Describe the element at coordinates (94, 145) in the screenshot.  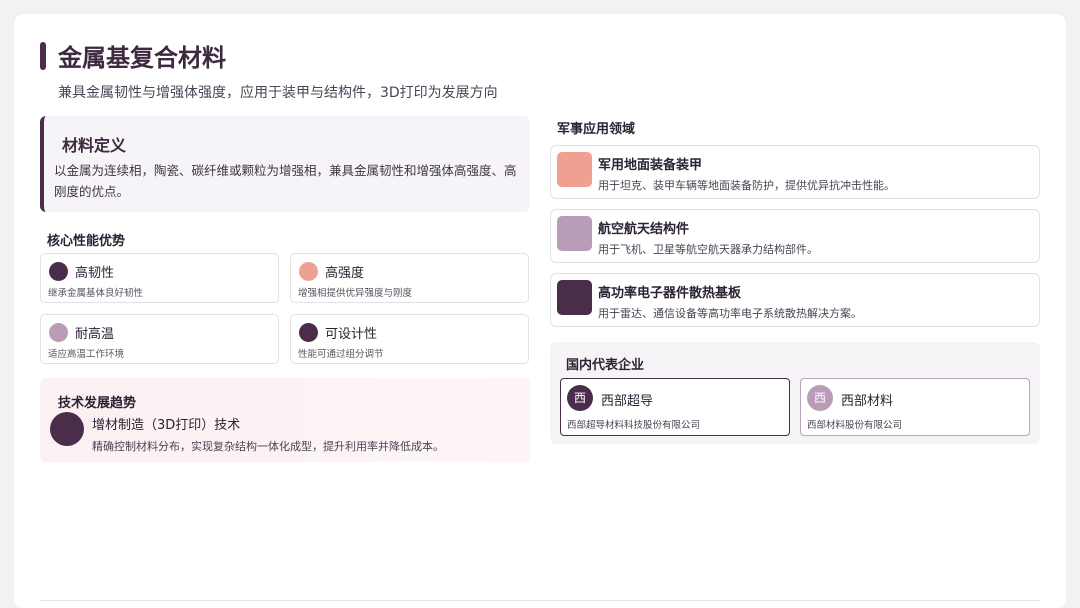
I see `definition-title: 材料定义` at that location.